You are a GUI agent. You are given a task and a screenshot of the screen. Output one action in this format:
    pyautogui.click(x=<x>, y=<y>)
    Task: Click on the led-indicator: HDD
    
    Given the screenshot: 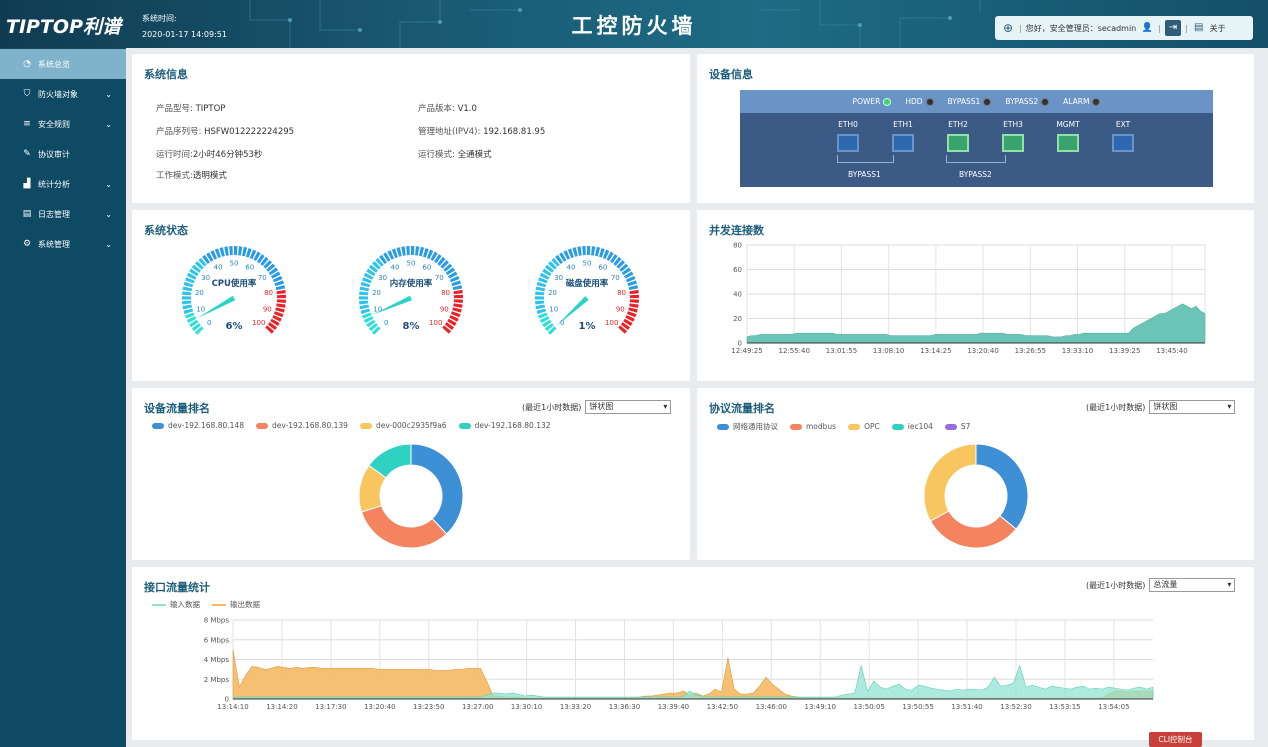 What is the action you would take?
    pyautogui.click(x=919, y=101)
    